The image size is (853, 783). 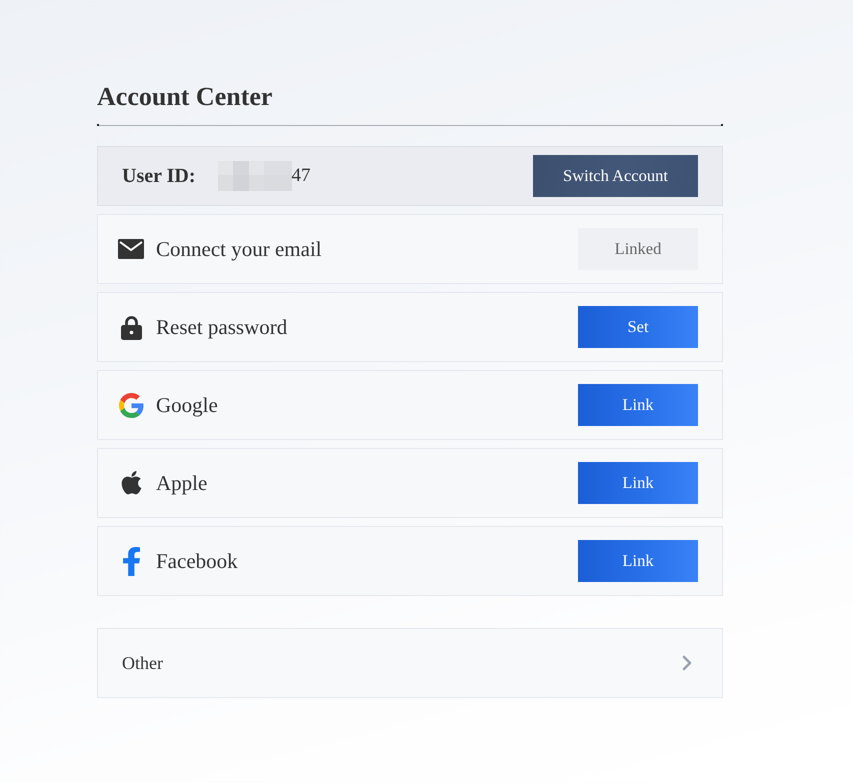 What do you see at coordinates (638, 327) in the screenshot?
I see `link-button: Set` at bounding box center [638, 327].